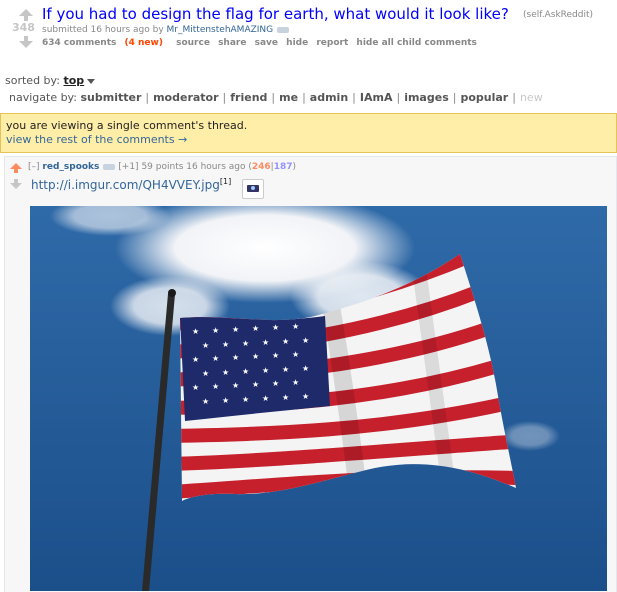  I want to click on post-downvote-arrow-icon, so click(26, 42).